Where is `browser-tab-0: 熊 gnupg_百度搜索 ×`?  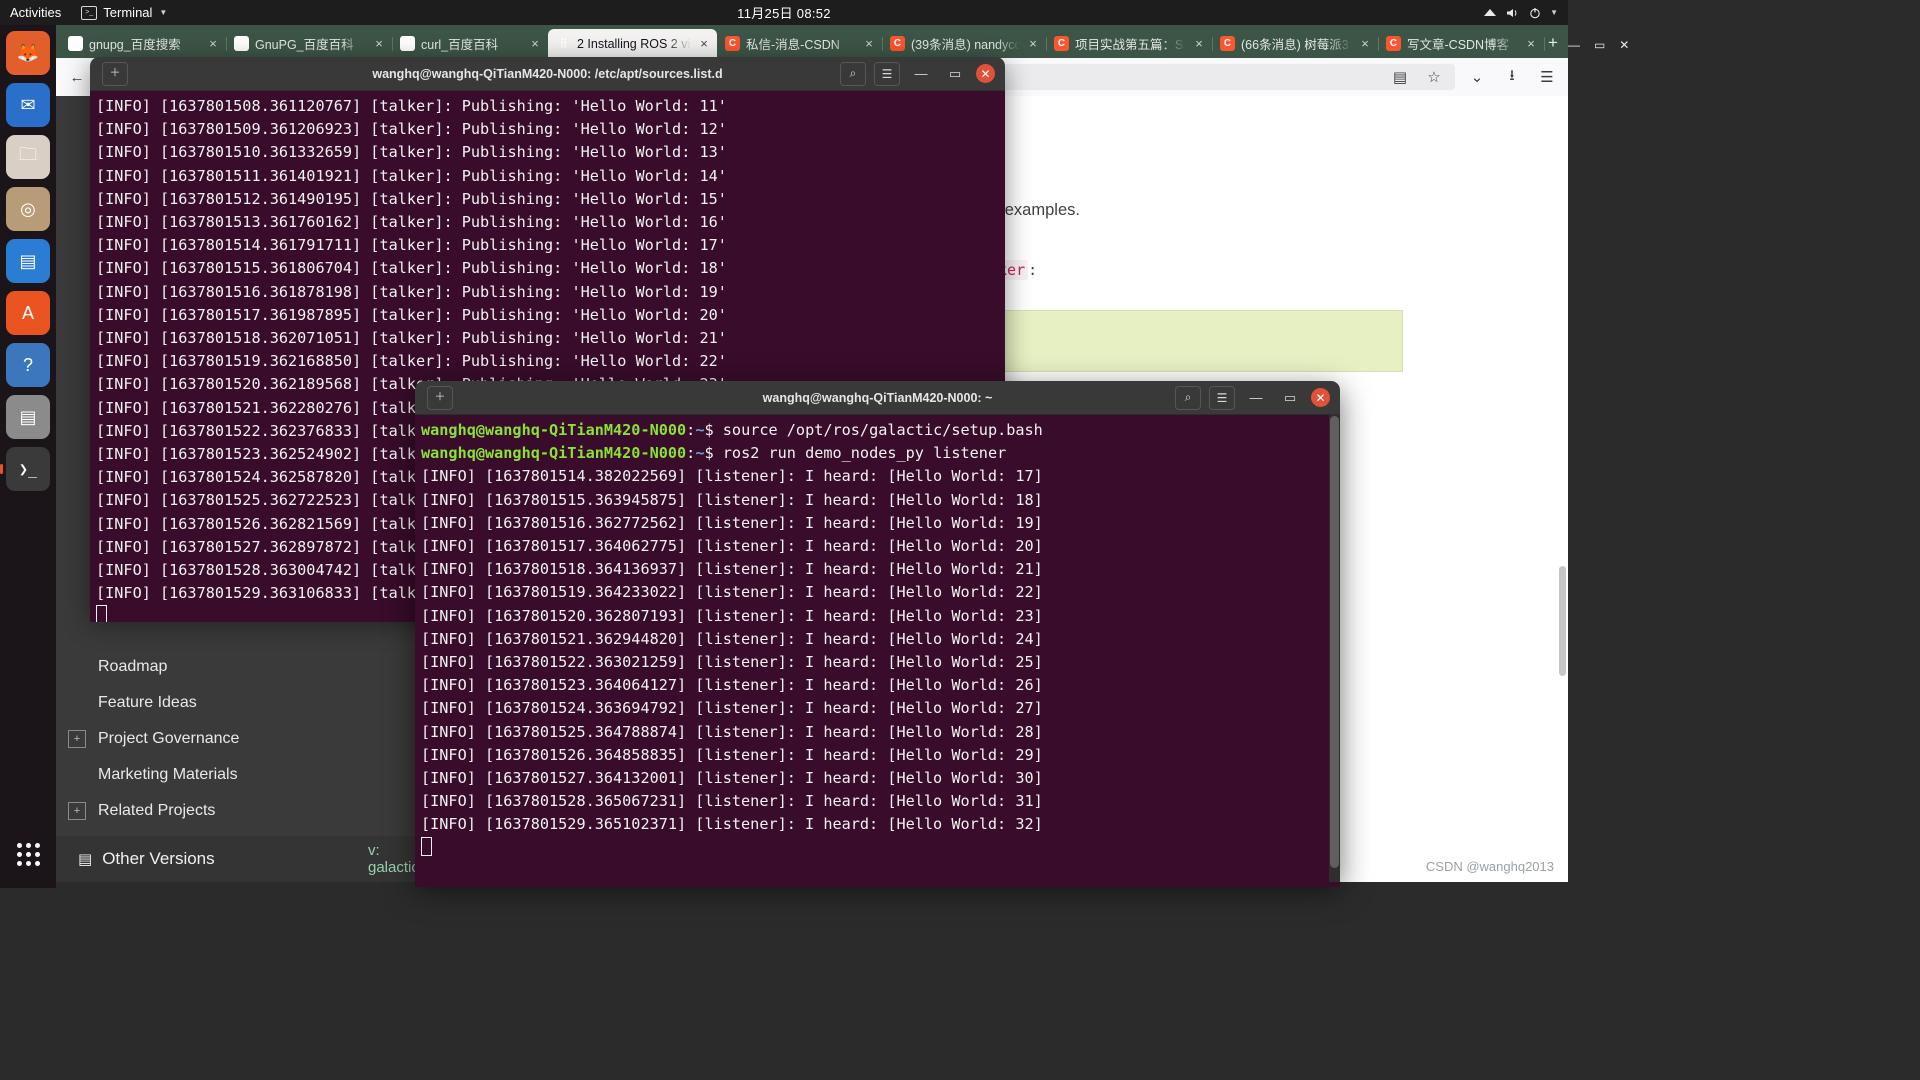
browser-tab-0: 熊 gnupg_百度搜索 × is located at coordinates (143, 43).